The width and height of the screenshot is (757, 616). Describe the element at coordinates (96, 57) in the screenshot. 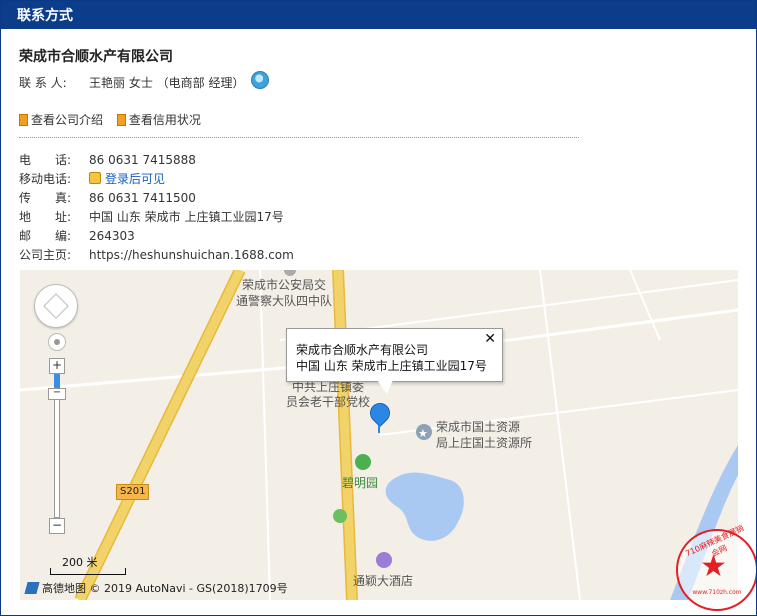

I see `company-name: 荣成市合顺水产有限公司` at that location.